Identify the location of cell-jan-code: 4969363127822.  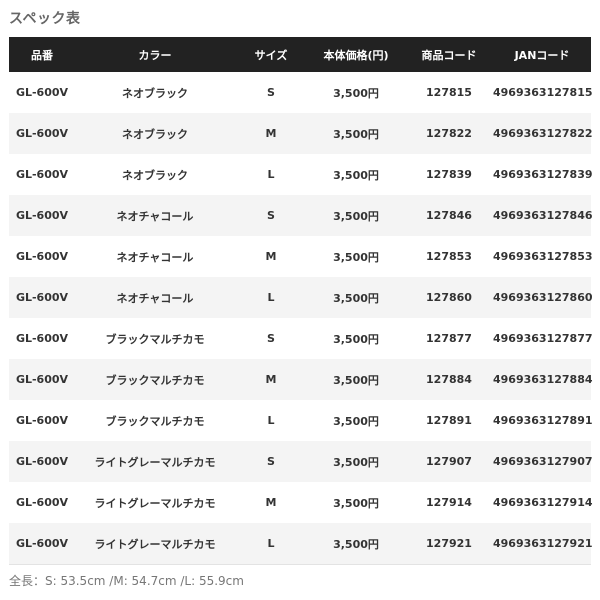
(543, 133).